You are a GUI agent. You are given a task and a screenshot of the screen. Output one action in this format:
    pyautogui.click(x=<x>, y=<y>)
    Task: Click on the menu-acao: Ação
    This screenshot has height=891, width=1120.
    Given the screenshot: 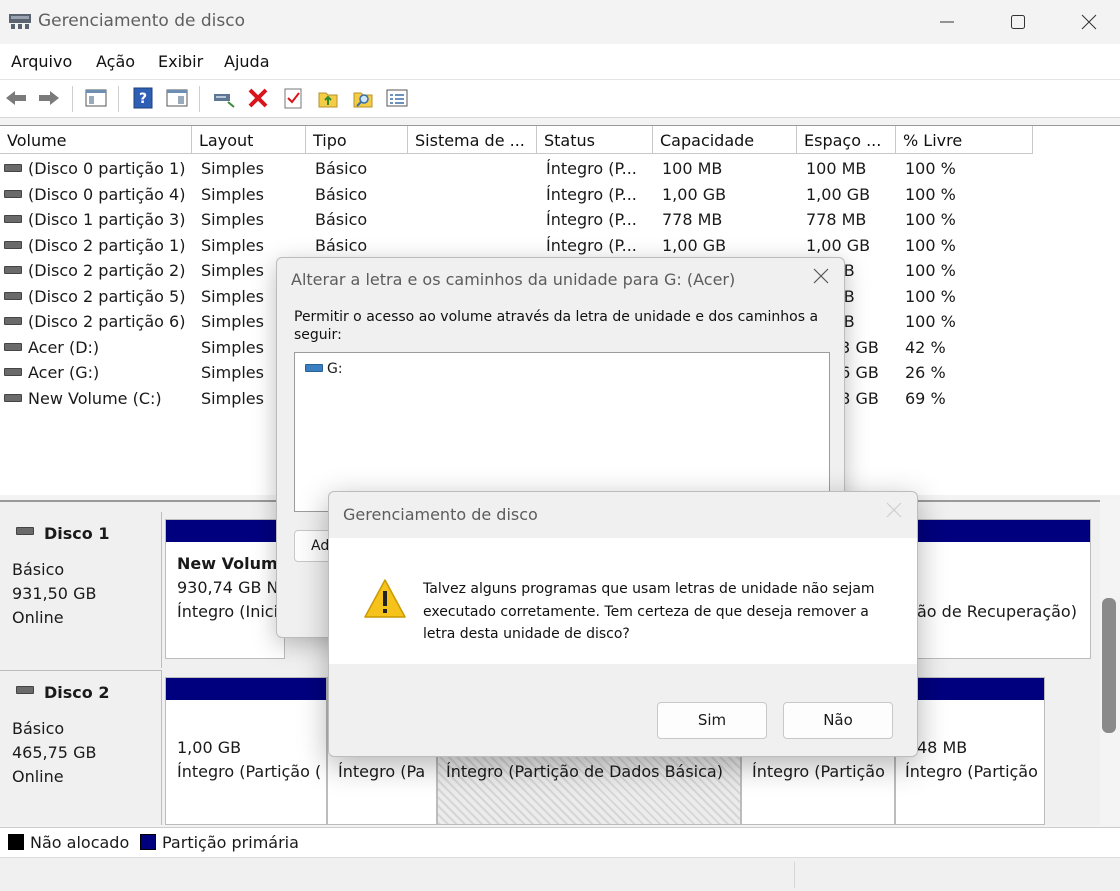 What is the action you would take?
    pyautogui.click(x=115, y=61)
    